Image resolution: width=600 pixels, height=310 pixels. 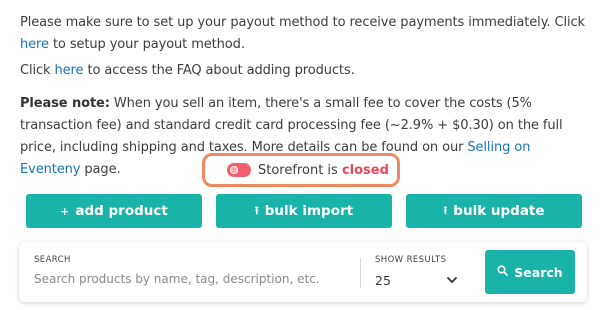 What do you see at coordinates (298, 170) in the screenshot?
I see `storefront-label: Storefront is` at bounding box center [298, 170].